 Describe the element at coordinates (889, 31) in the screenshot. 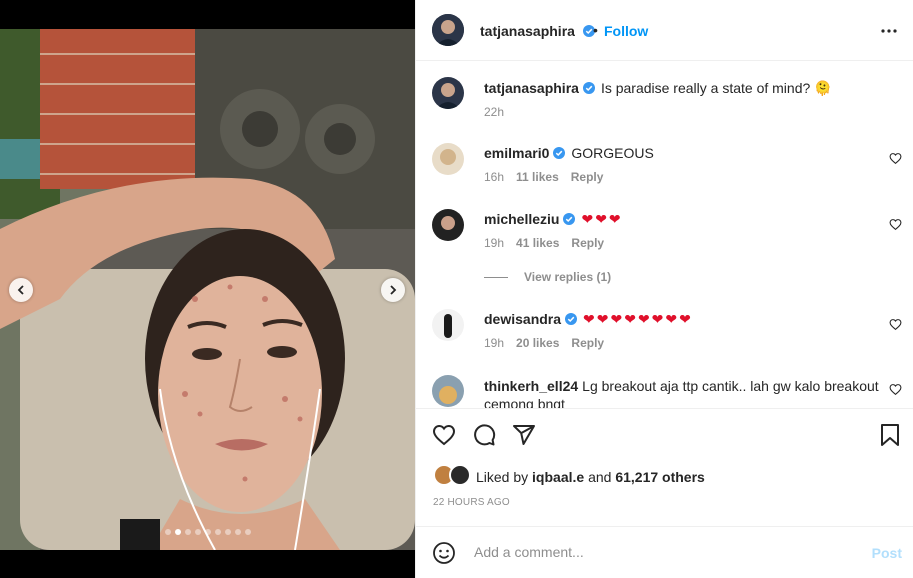

I see `more-icon` at that location.